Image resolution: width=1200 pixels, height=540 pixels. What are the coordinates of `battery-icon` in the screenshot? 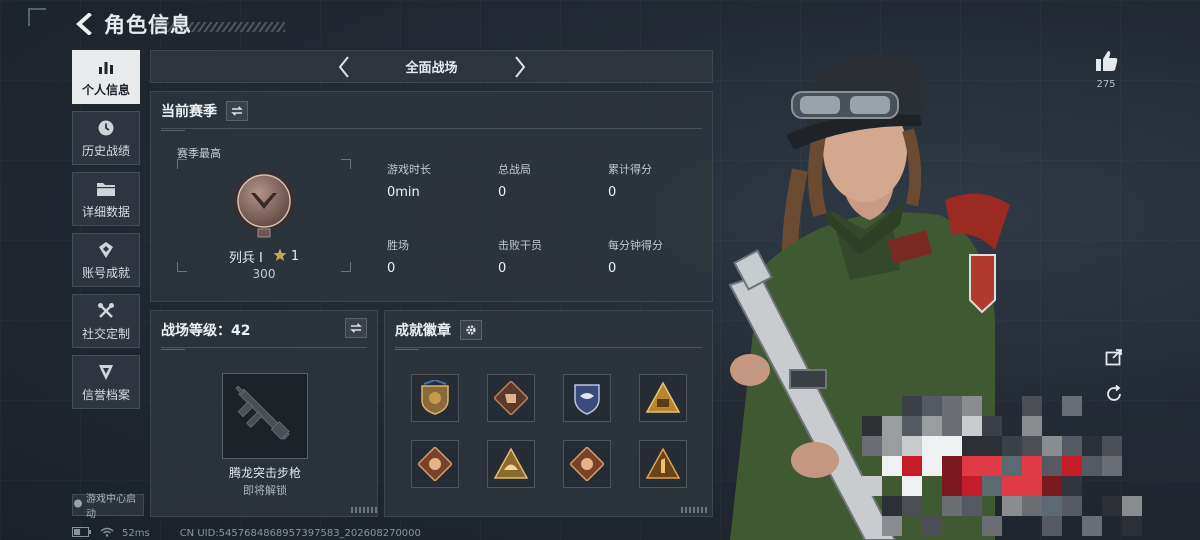 It's located at (82, 533).